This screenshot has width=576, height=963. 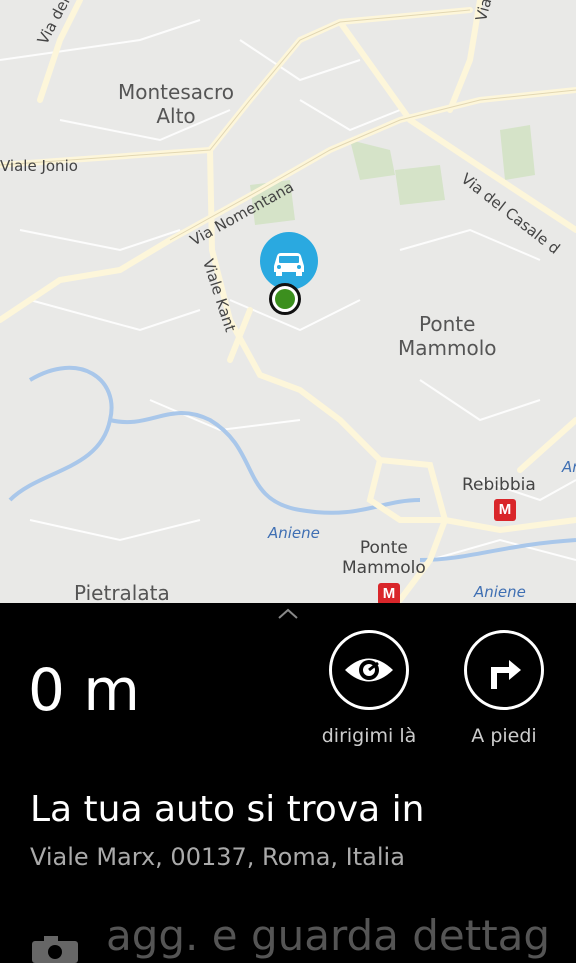 What do you see at coordinates (55, 948) in the screenshot?
I see `camera-icon` at bounding box center [55, 948].